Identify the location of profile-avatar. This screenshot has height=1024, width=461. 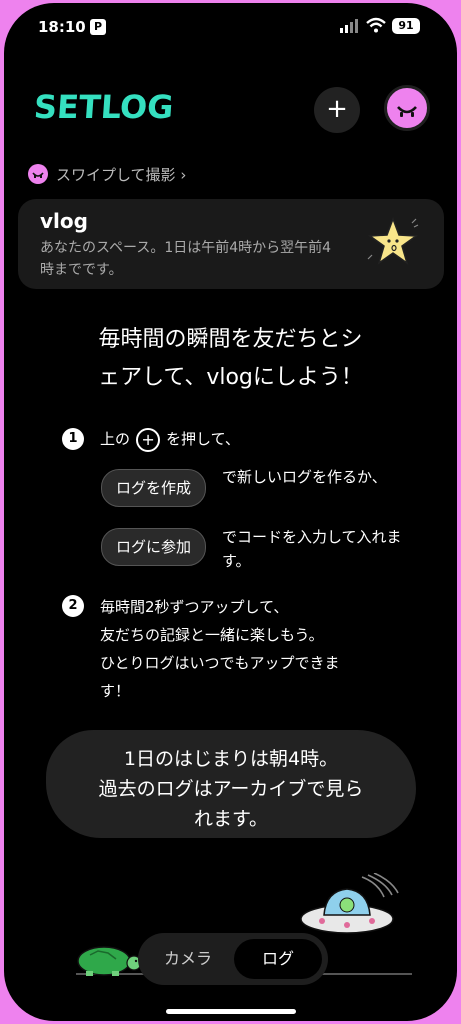
(407, 108).